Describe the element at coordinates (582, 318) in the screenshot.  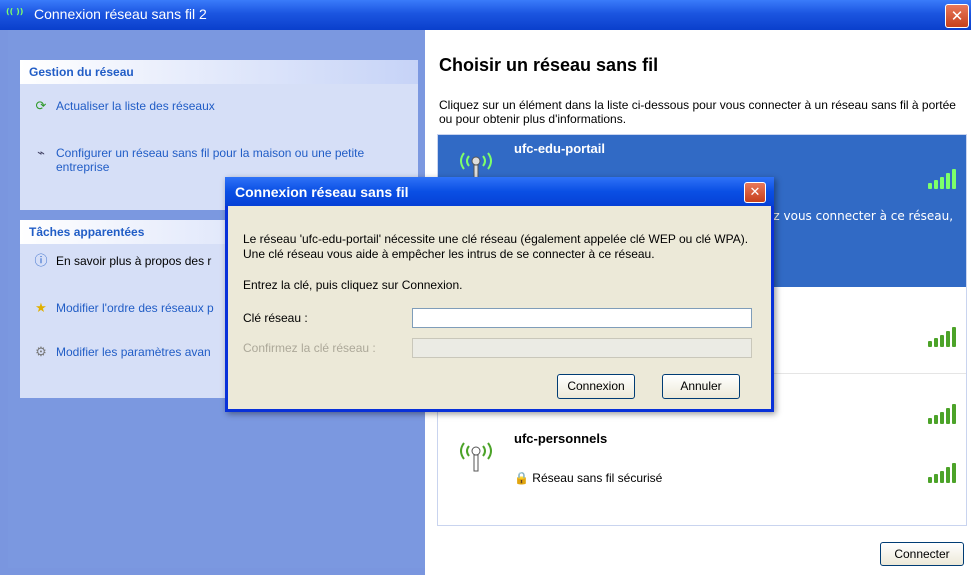
I see `network-key-input` at that location.